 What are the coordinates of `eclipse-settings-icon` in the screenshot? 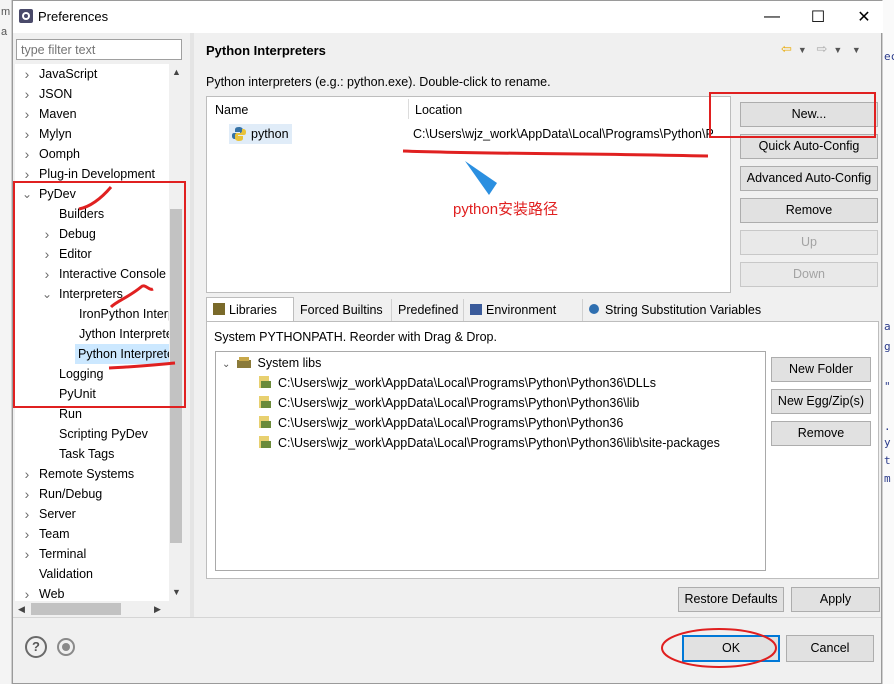 It's located at (26, 16).